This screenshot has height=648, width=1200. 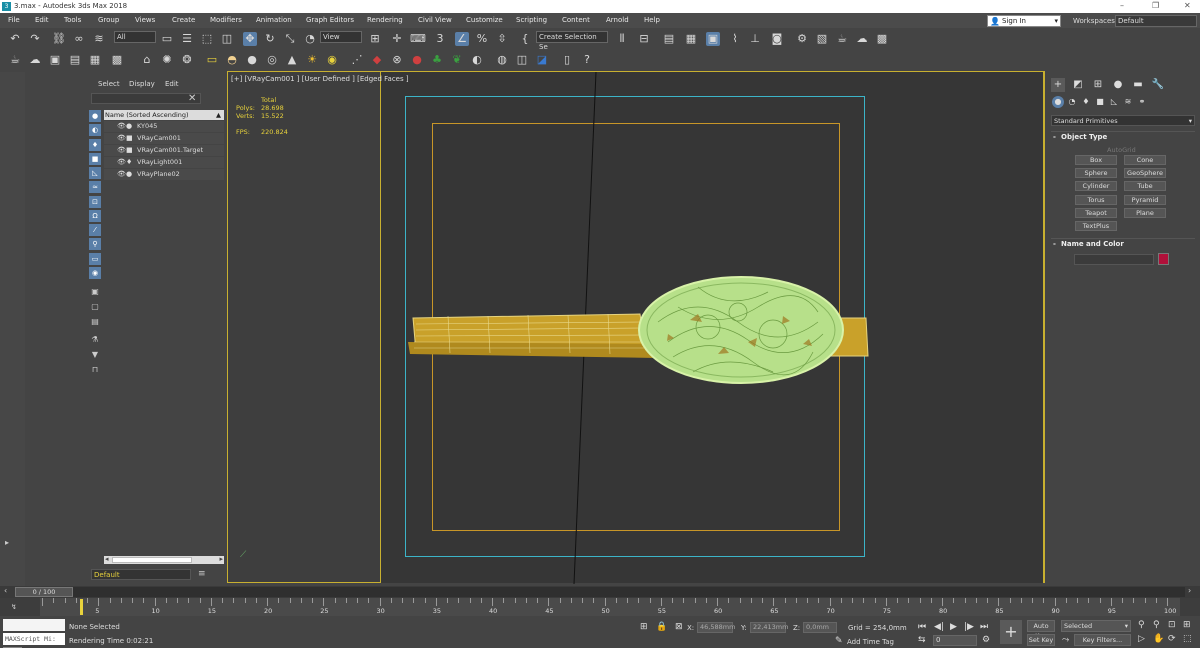 What do you see at coordinates (95, 130) in the screenshot?
I see `display-shapes-icon: ◐` at bounding box center [95, 130].